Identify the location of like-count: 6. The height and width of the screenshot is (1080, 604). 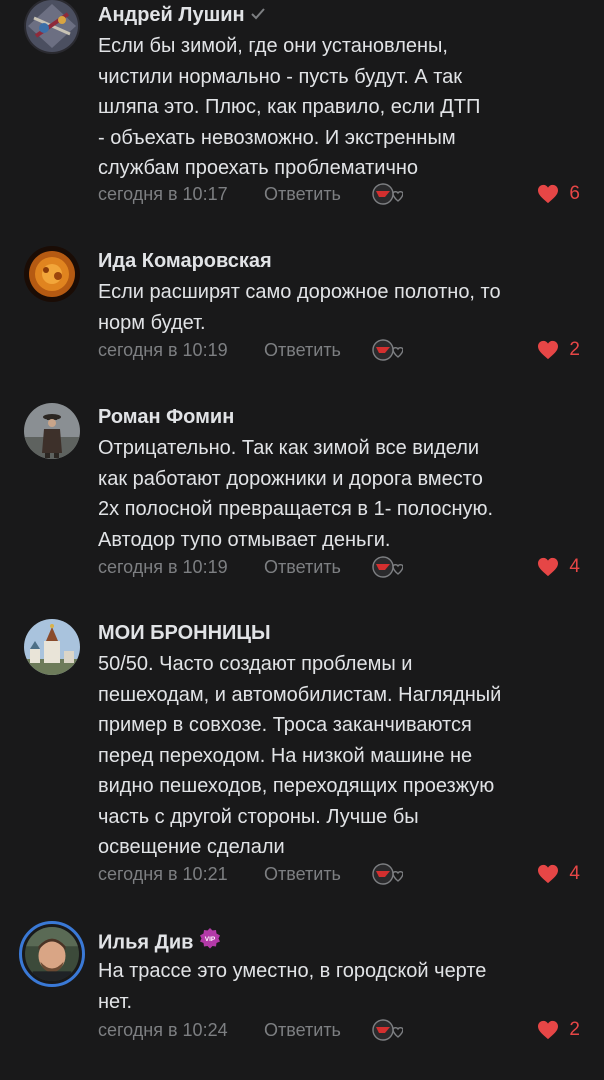
(574, 193).